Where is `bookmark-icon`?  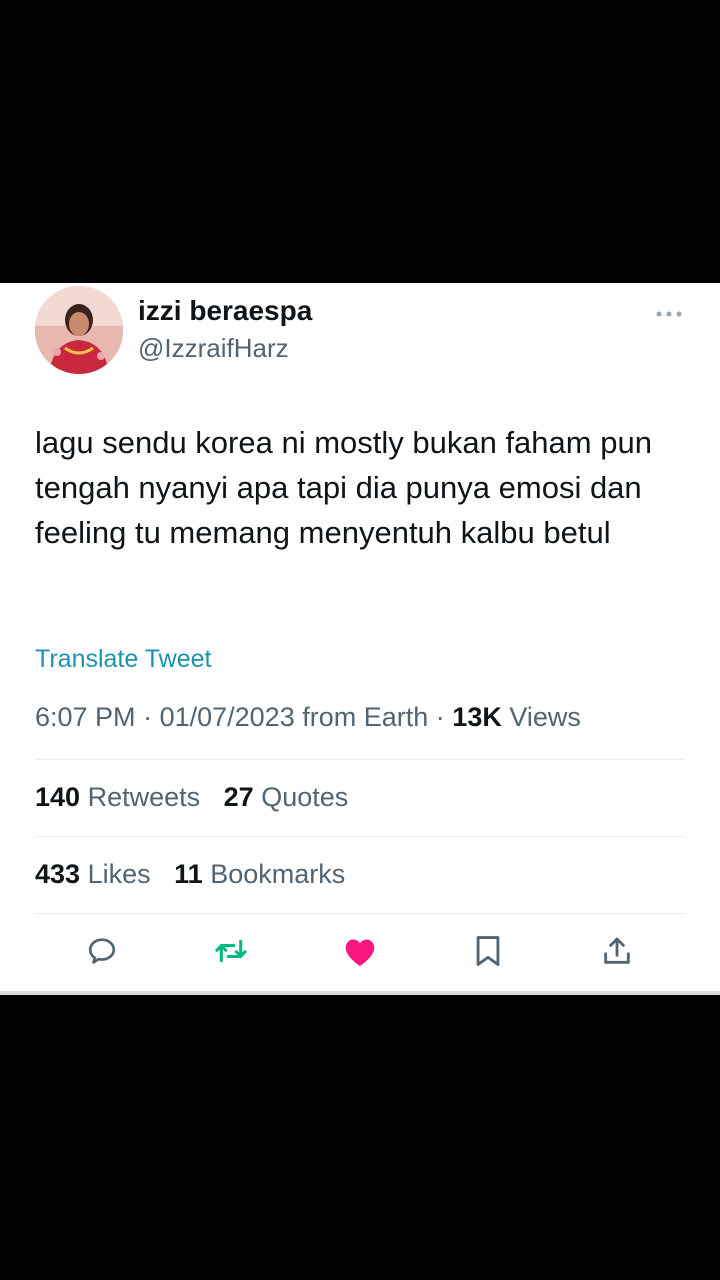
bookmark-icon is located at coordinates (488, 951).